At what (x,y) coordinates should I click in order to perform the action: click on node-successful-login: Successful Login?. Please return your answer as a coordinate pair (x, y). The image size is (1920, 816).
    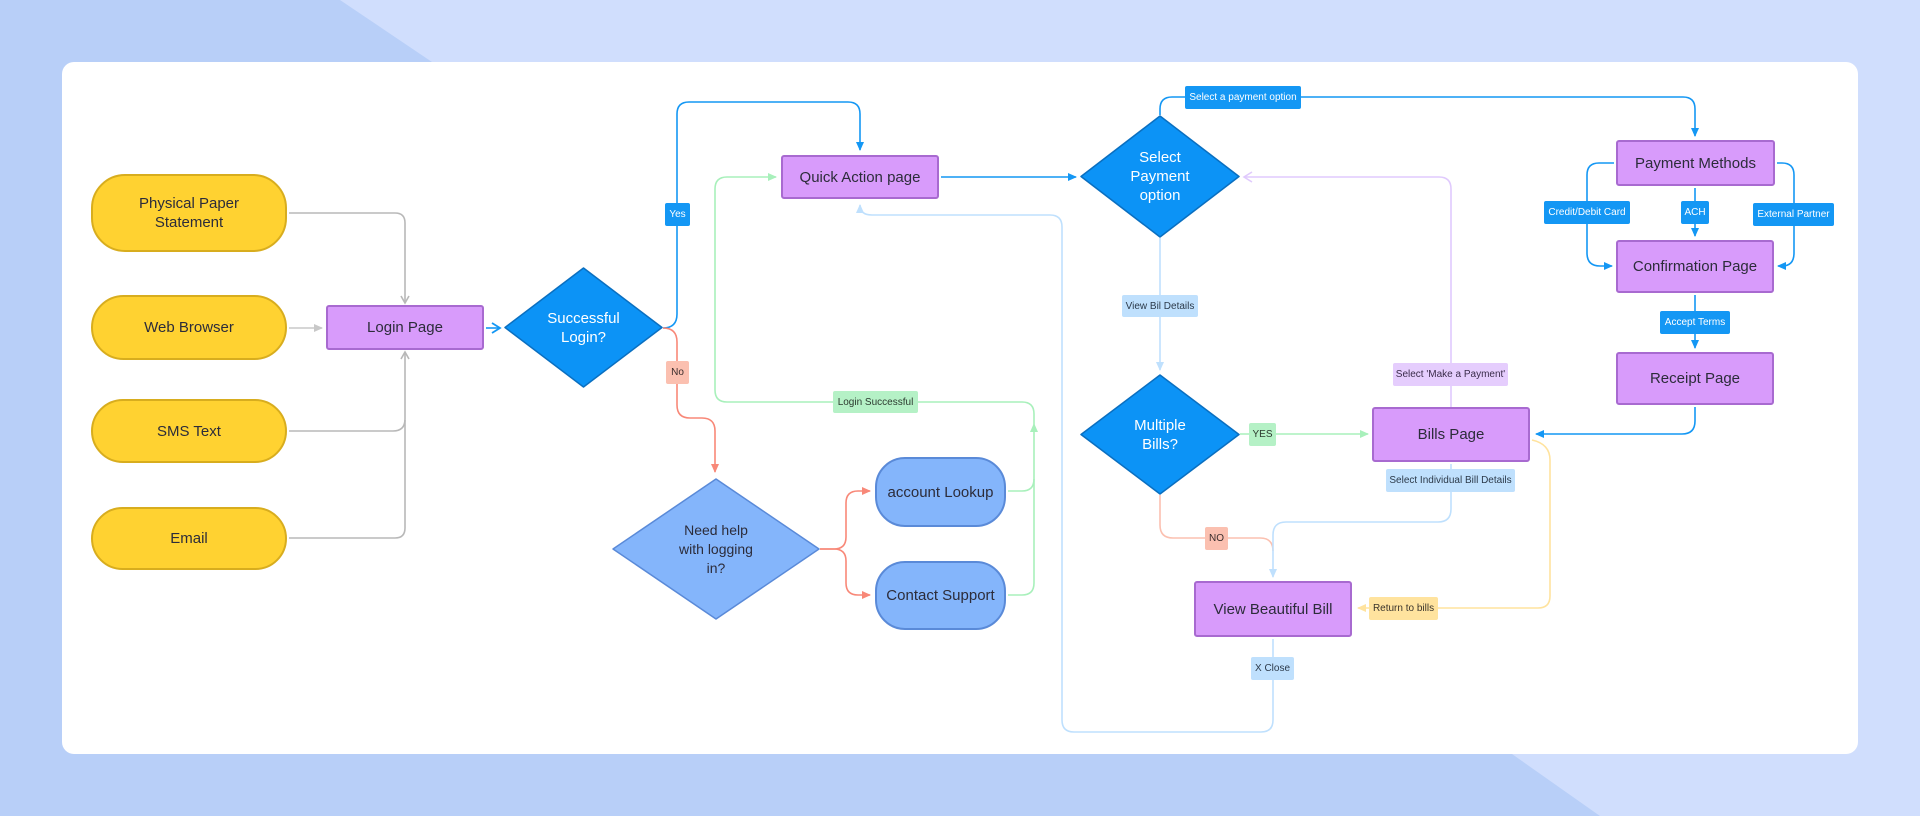
    Looking at the image, I should click on (583, 327).